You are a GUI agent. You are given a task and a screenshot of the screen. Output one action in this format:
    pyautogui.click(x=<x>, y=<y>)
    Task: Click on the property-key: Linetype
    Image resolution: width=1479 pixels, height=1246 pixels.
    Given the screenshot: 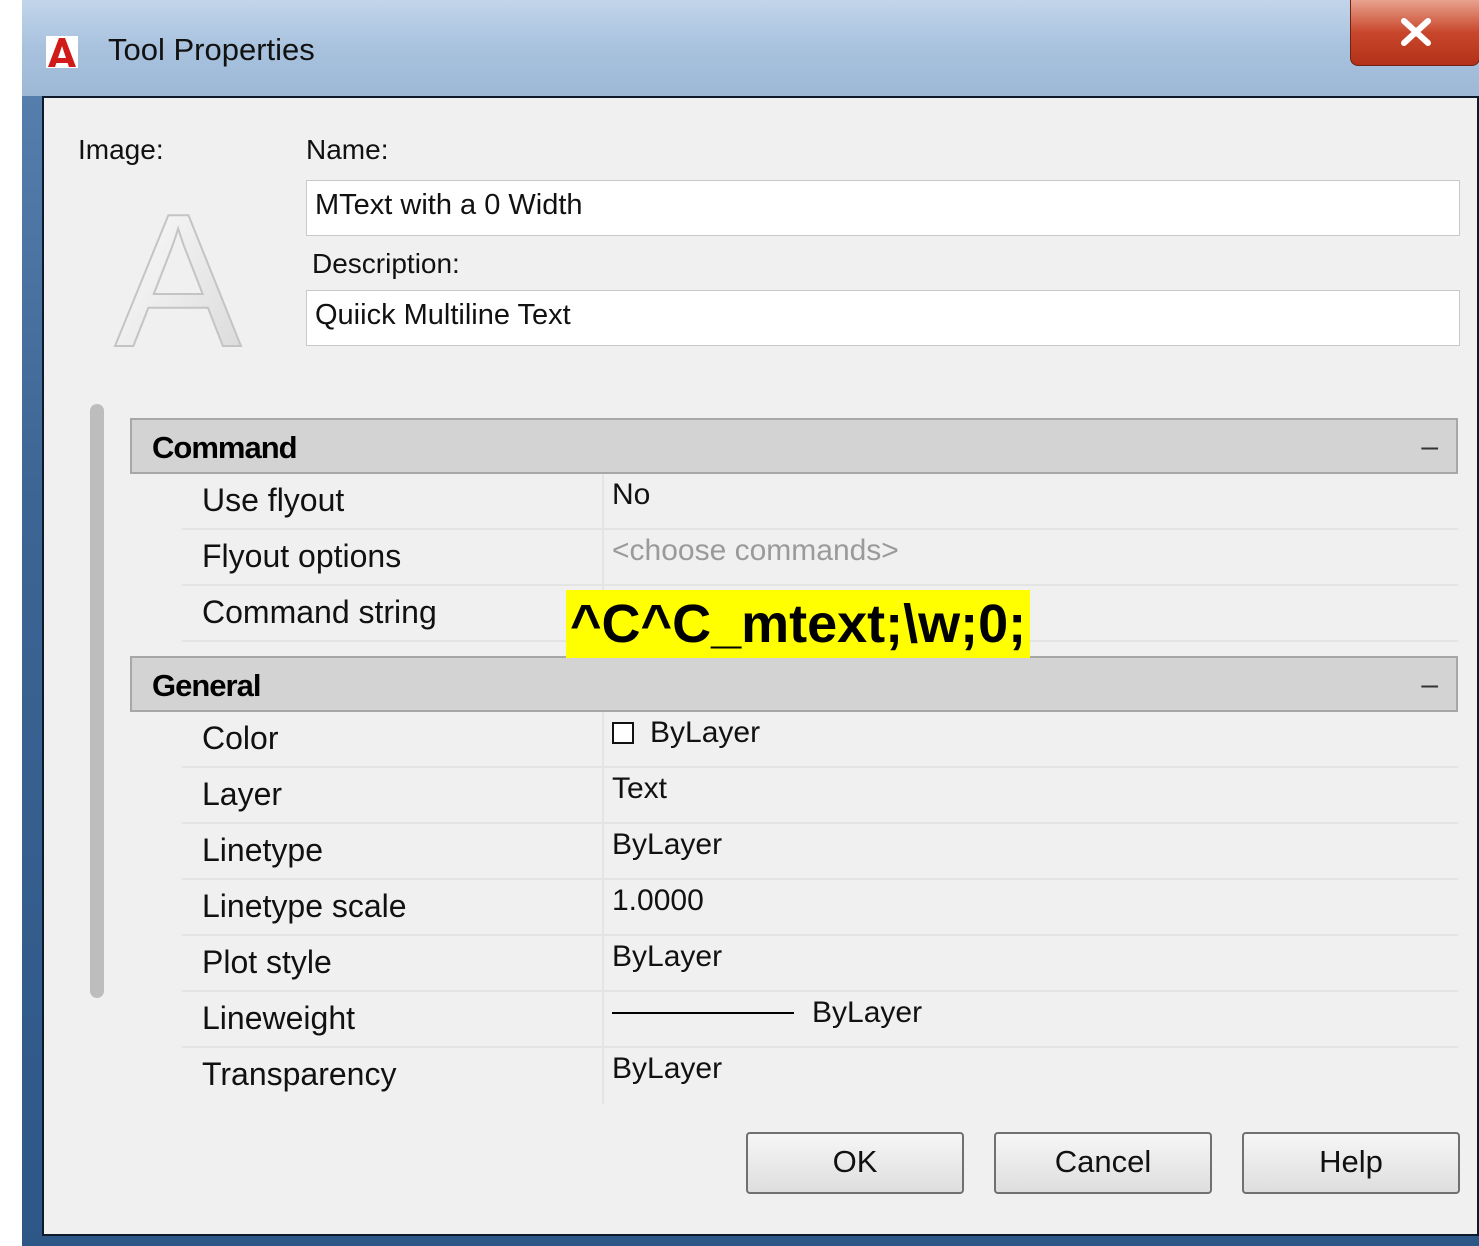 What is the action you would take?
    pyautogui.click(x=262, y=850)
    